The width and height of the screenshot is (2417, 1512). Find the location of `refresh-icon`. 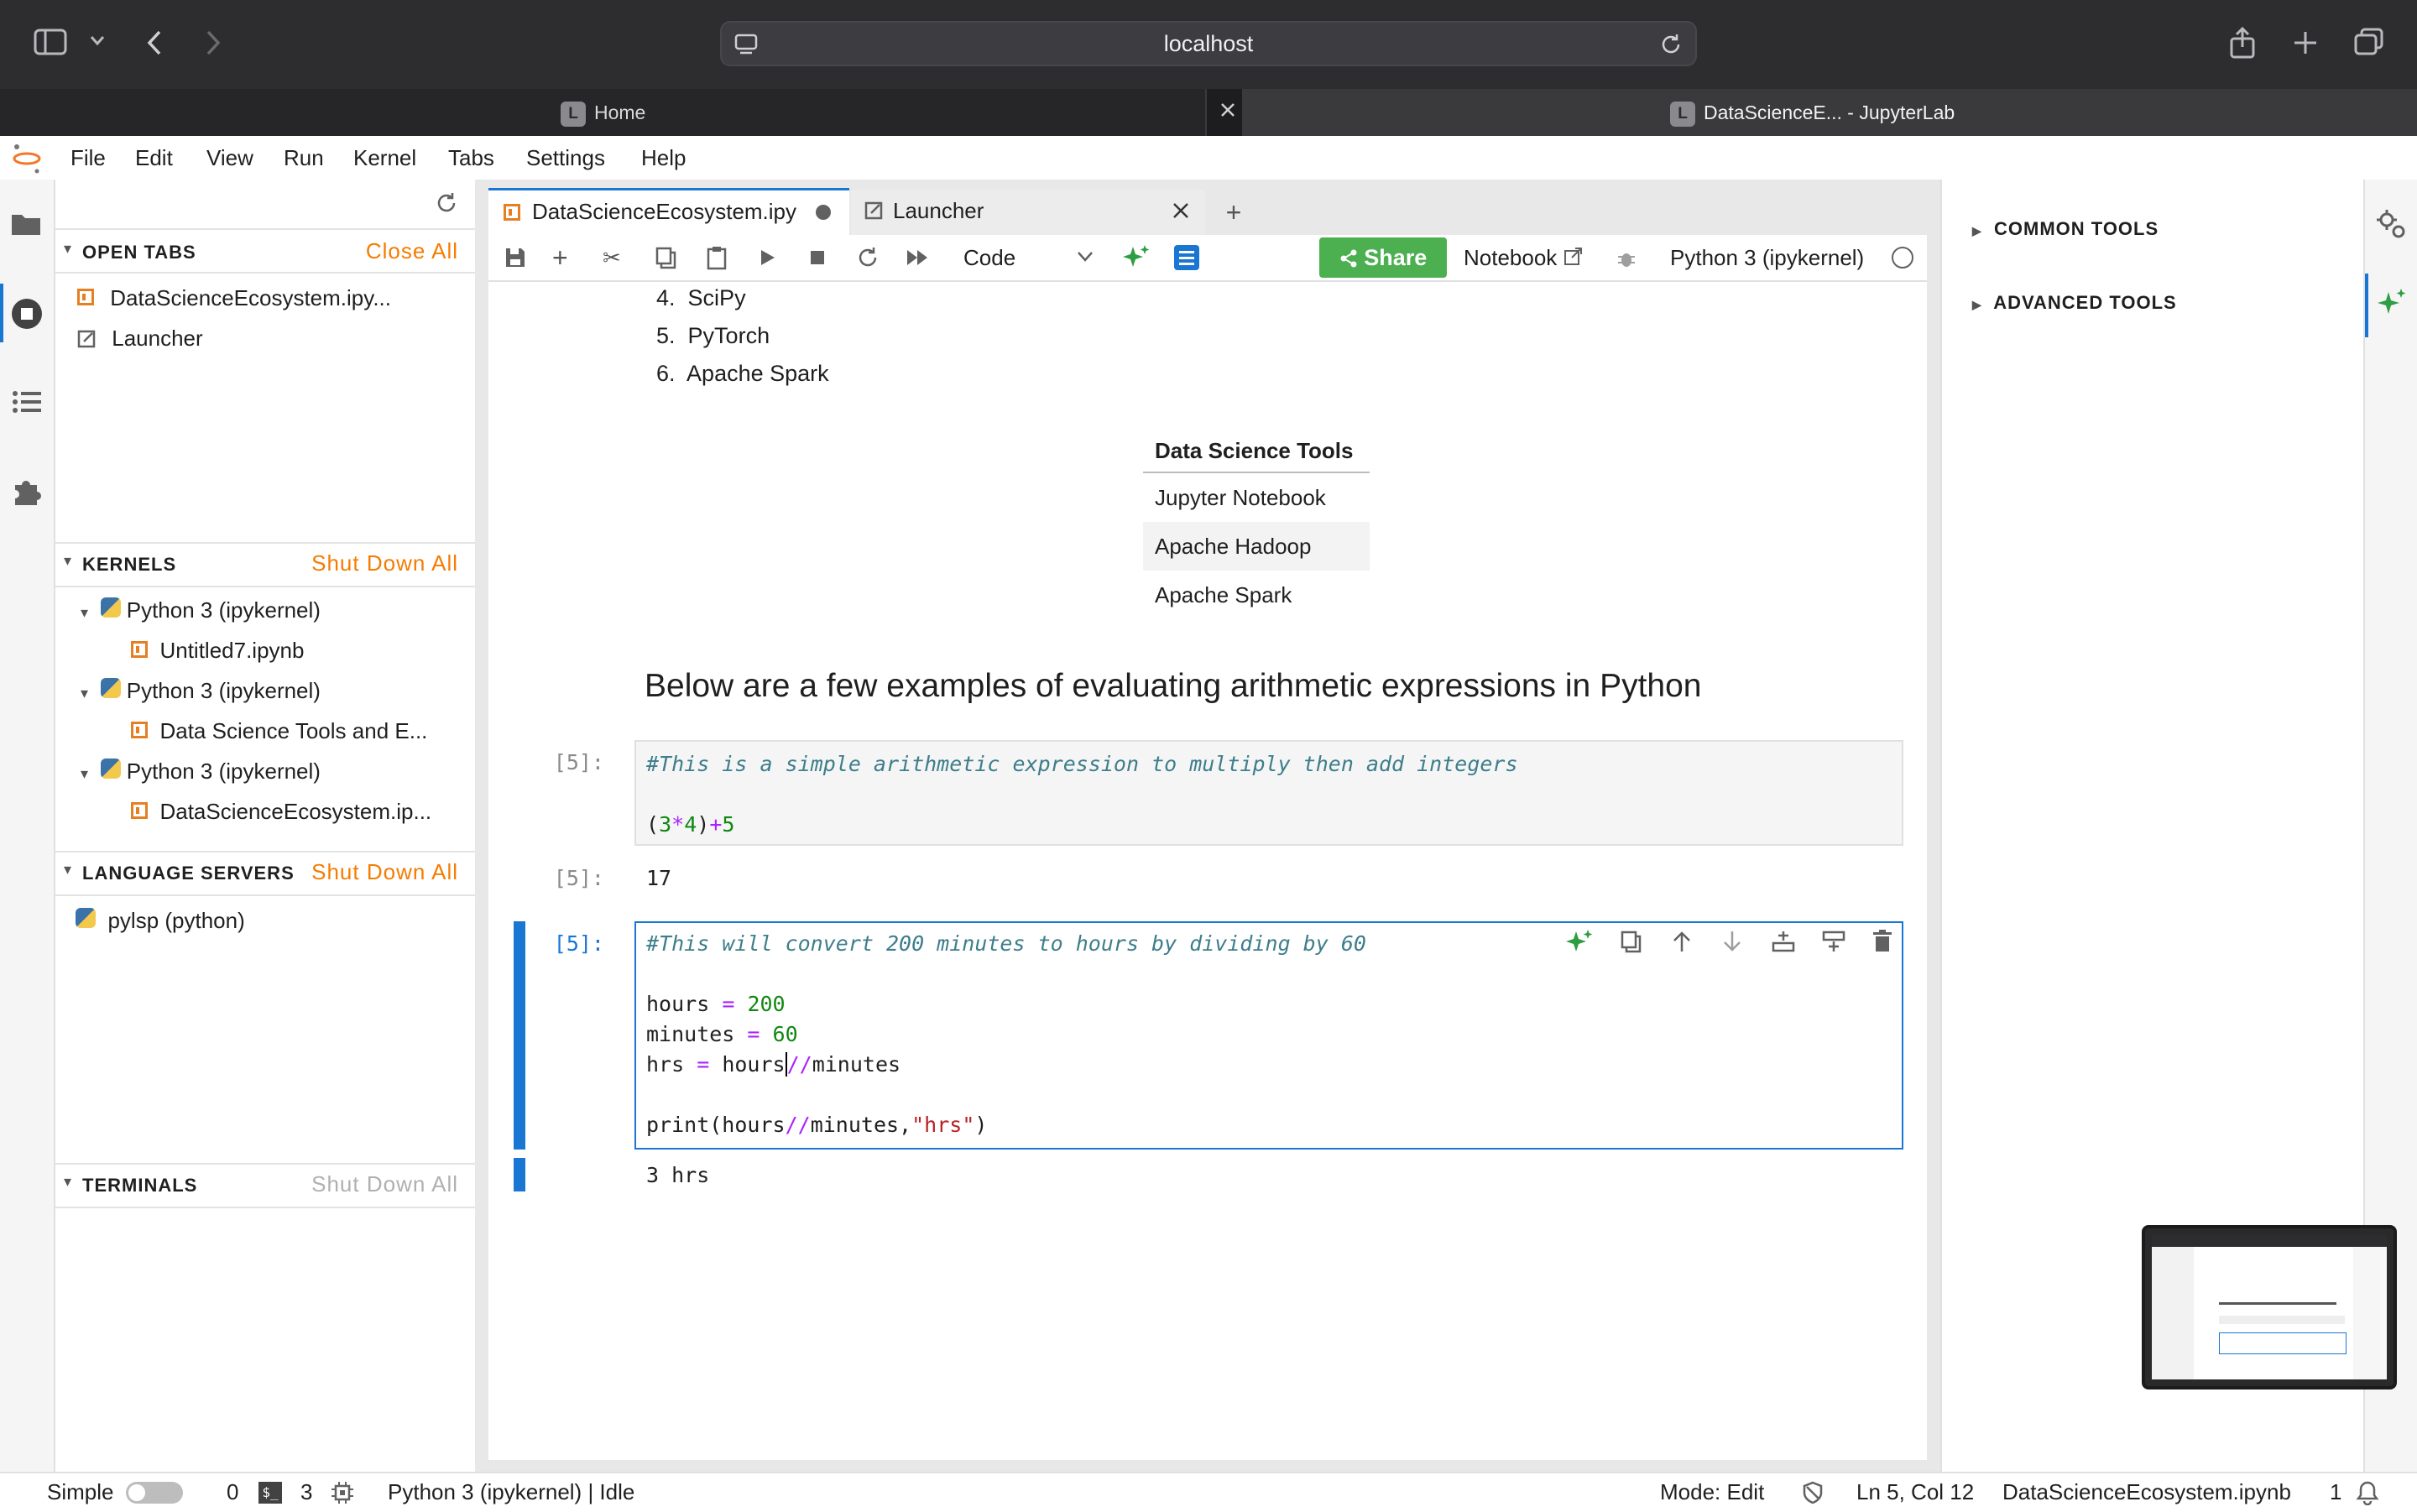

refresh-icon is located at coordinates (446, 205).